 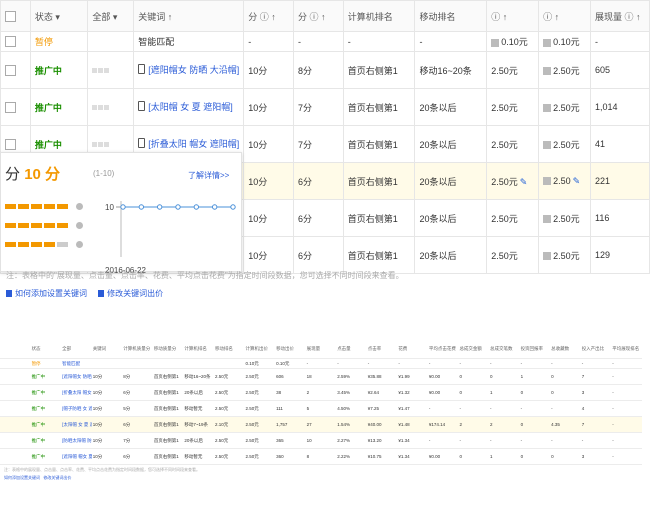 What do you see at coordinates (290, 349) in the screenshot?
I see `column-header: 移动出价` at bounding box center [290, 349].